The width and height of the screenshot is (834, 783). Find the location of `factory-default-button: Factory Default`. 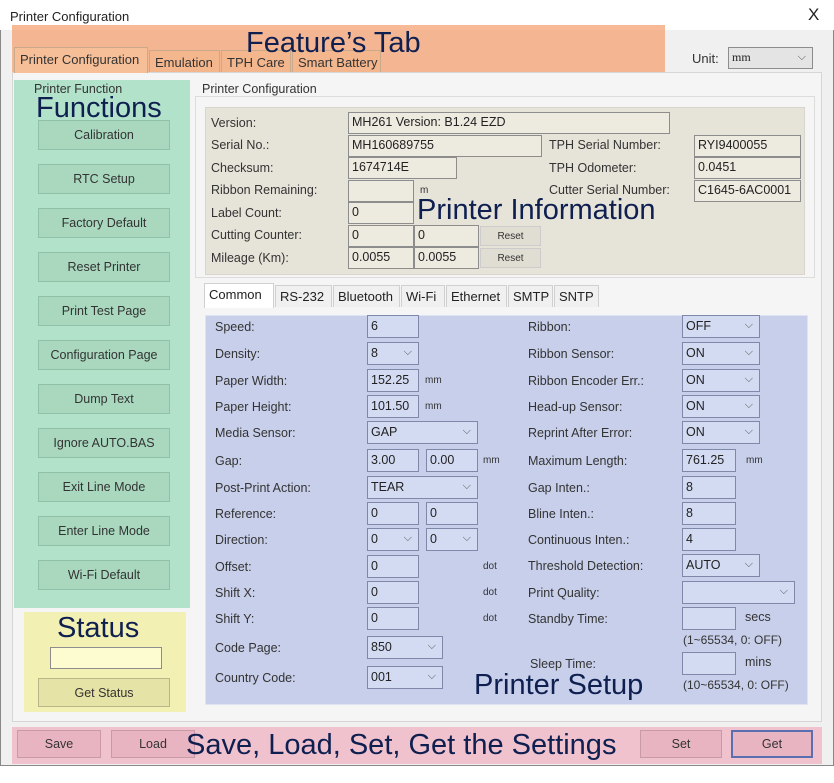

factory-default-button: Factory Default is located at coordinates (104, 223).